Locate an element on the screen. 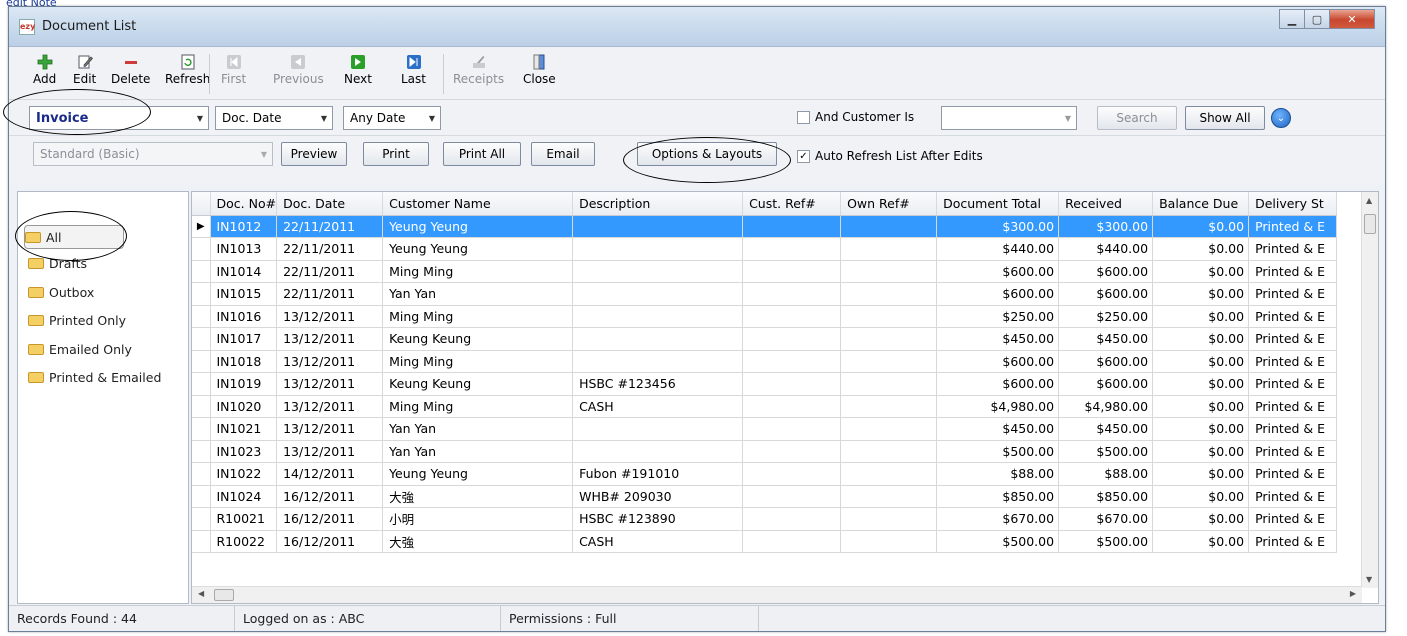 The width and height of the screenshot is (1407, 636). cell-desc: Fubon #191010 is located at coordinates (658, 474).